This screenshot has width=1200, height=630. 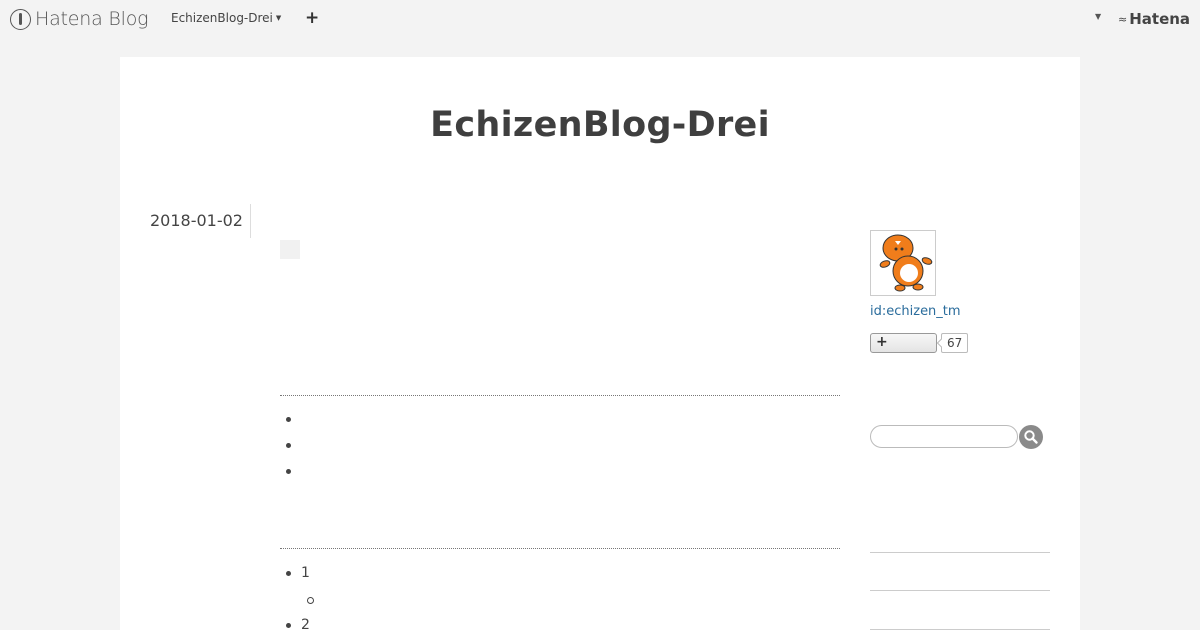 What do you see at coordinates (903, 343) in the screenshot?
I see `subscribe-button: +` at bounding box center [903, 343].